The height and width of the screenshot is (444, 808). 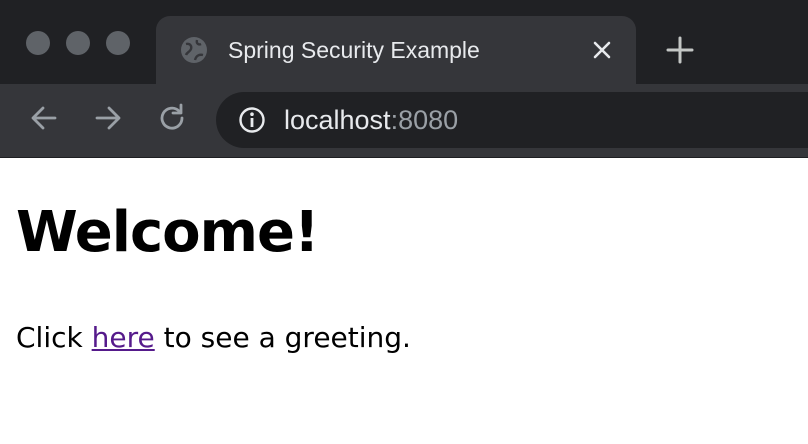 I want to click on plus-icon, so click(x=680, y=50).